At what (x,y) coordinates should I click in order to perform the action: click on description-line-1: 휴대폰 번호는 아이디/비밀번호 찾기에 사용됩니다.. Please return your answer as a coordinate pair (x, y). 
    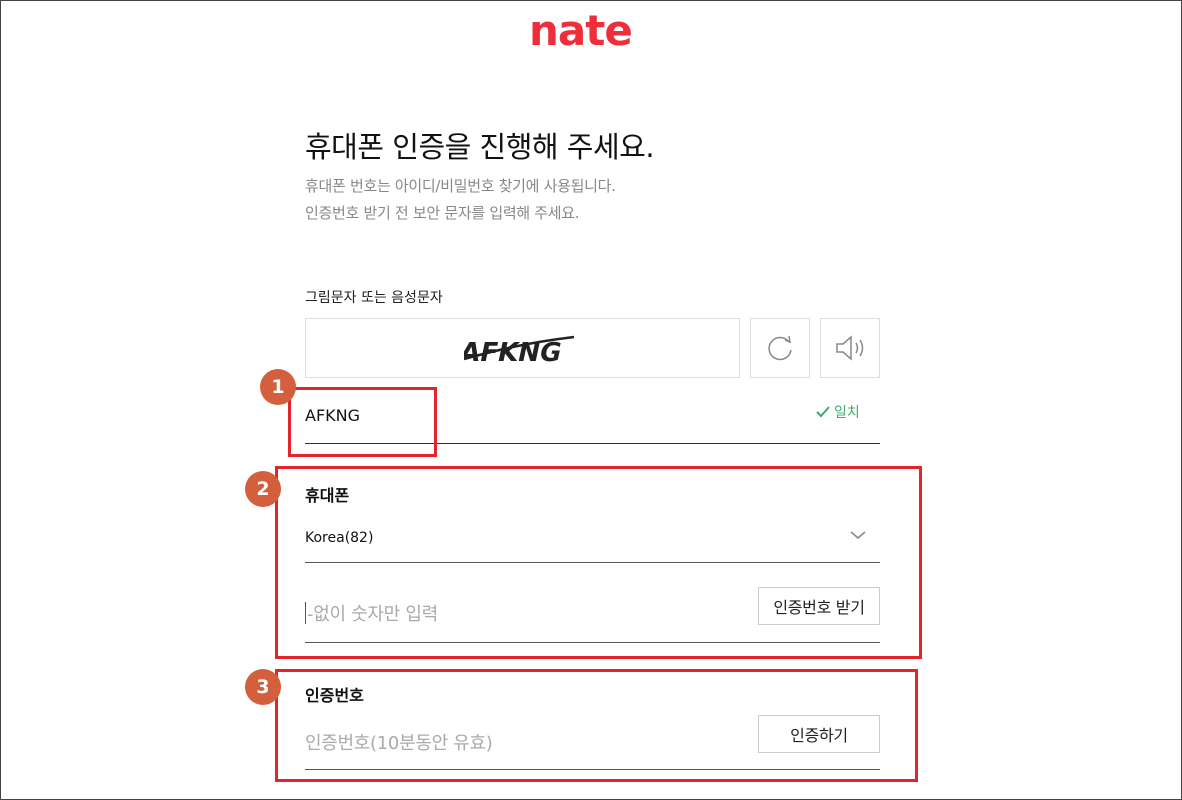
    Looking at the image, I should click on (460, 186).